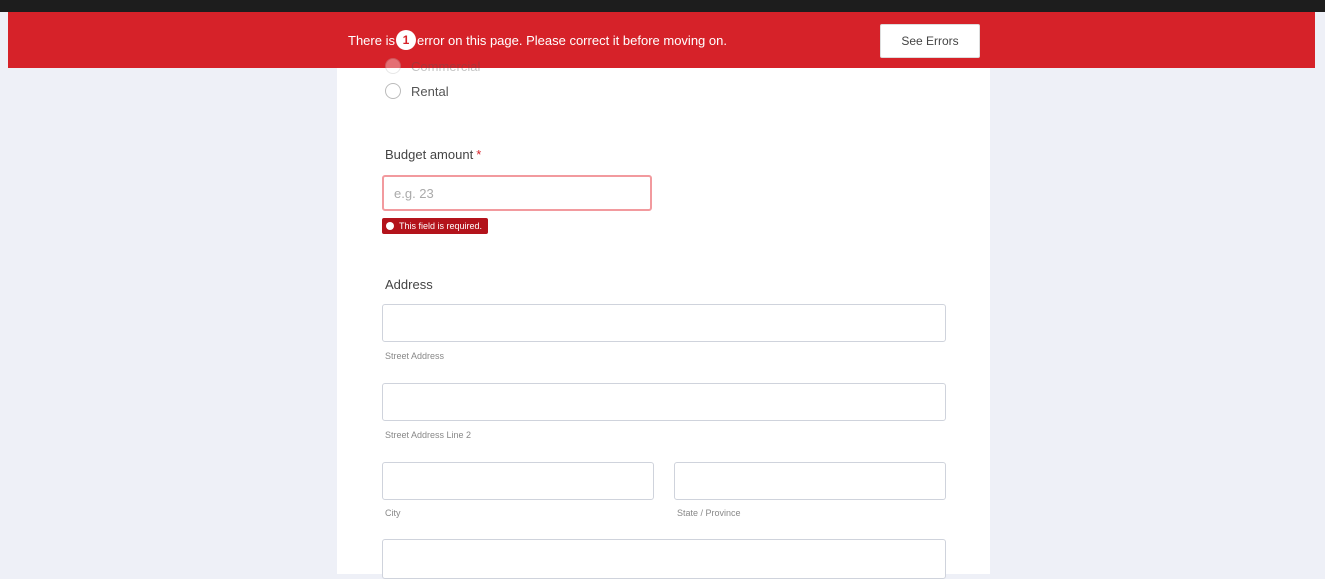 This screenshot has height=579, width=1325. Describe the element at coordinates (709, 513) in the screenshot. I see `state-province-sublabel: State / Province` at that location.